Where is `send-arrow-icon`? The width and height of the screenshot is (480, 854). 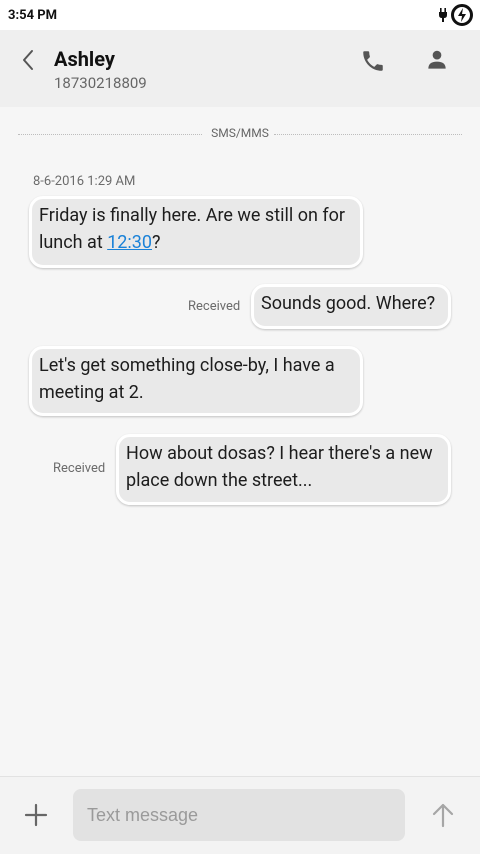 send-arrow-icon is located at coordinates (443, 815).